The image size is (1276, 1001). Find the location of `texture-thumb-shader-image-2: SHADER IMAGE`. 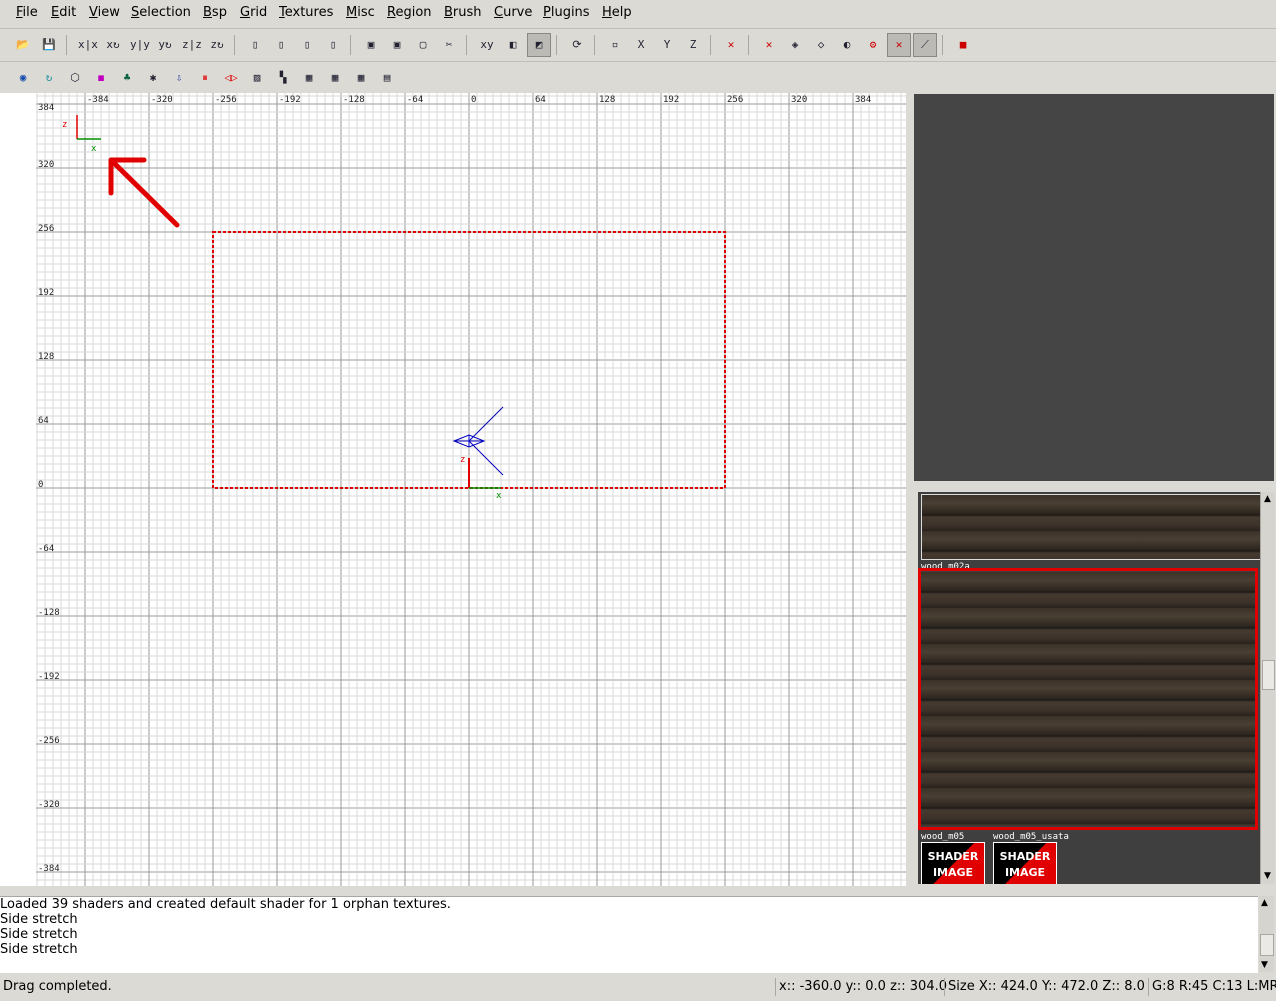

texture-thumb-shader-image-2: SHADER IMAGE is located at coordinates (1025, 863).